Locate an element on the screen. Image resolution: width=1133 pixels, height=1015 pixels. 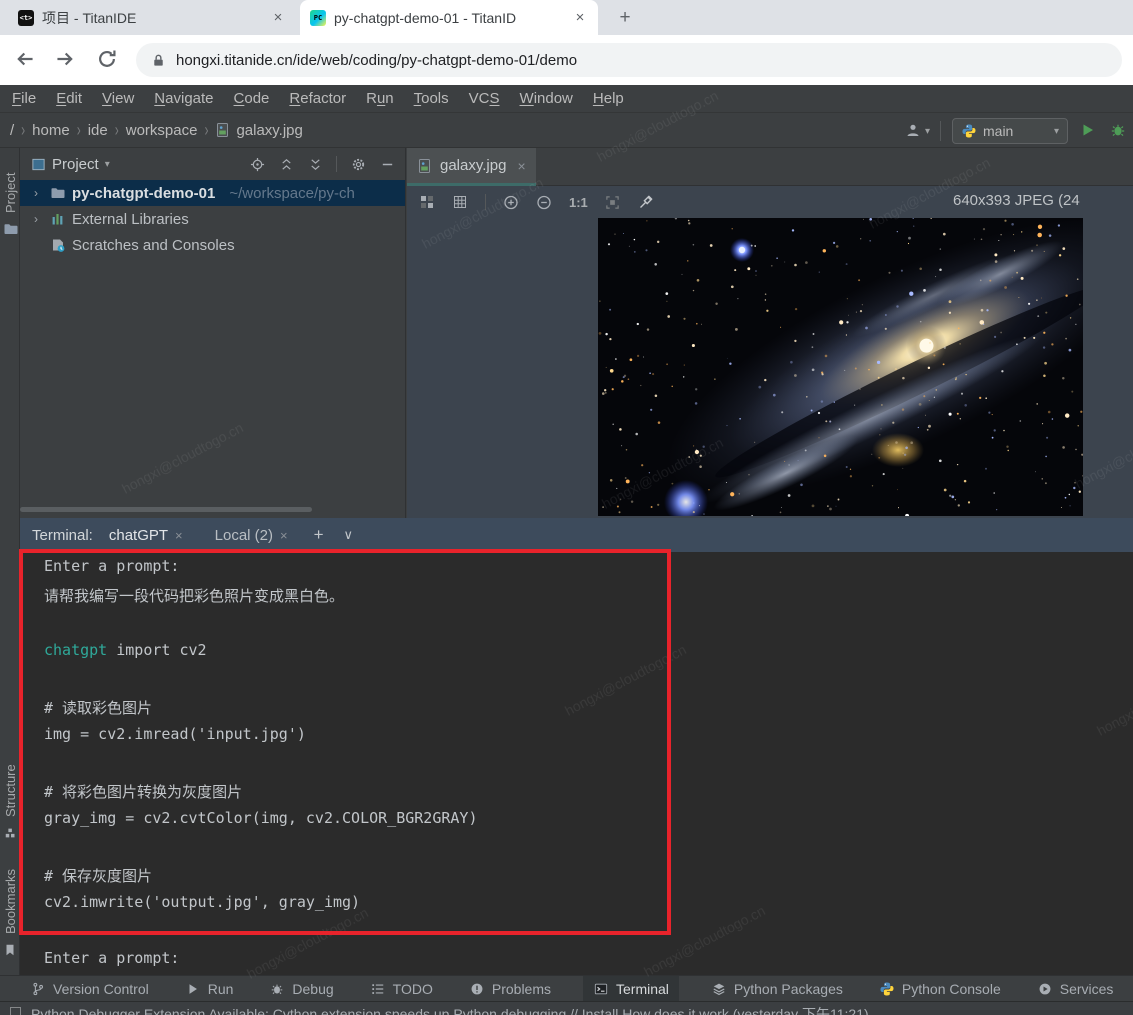
panel-separator is located at coordinates (336, 164).